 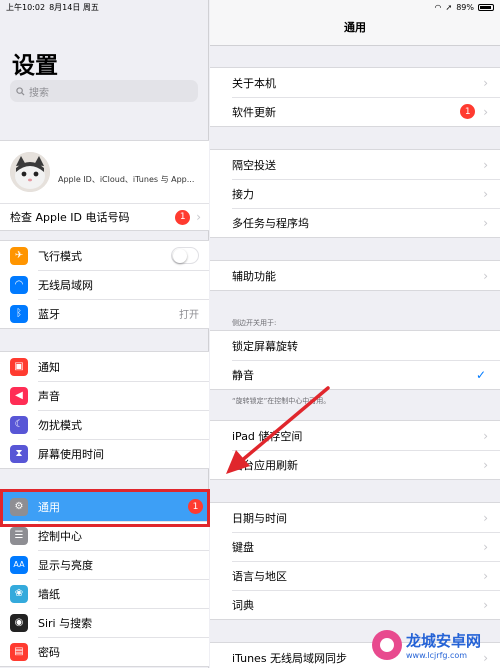 What do you see at coordinates (480, 374) in the screenshot?
I see `checkmark-icon: ✓` at bounding box center [480, 374].